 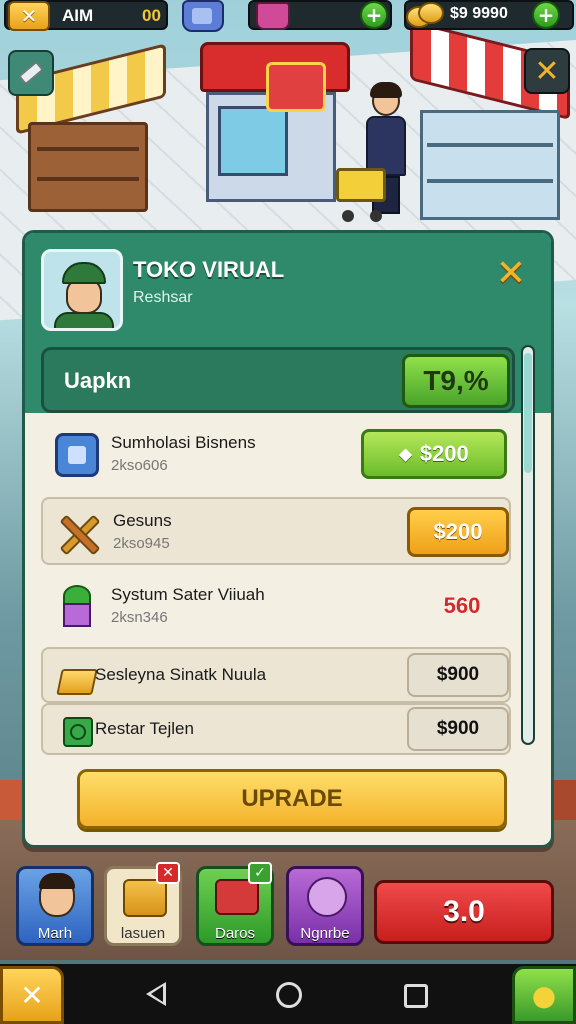 What do you see at coordinates (142, 520) in the screenshot?
I see `item-title: Gesuns` at bounding box center [142, 520].